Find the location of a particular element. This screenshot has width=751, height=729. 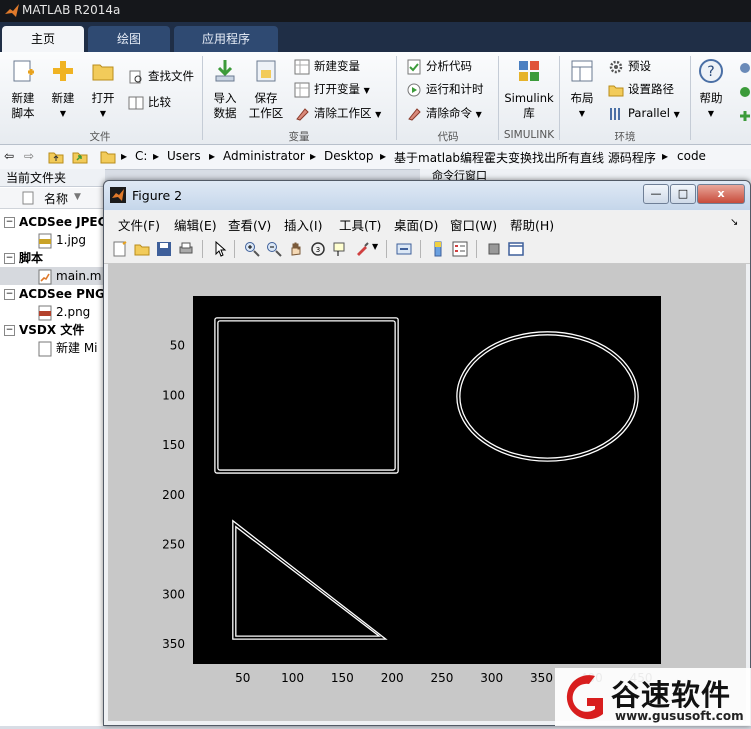

up-folder-icon is located at coordinates (56, 157).